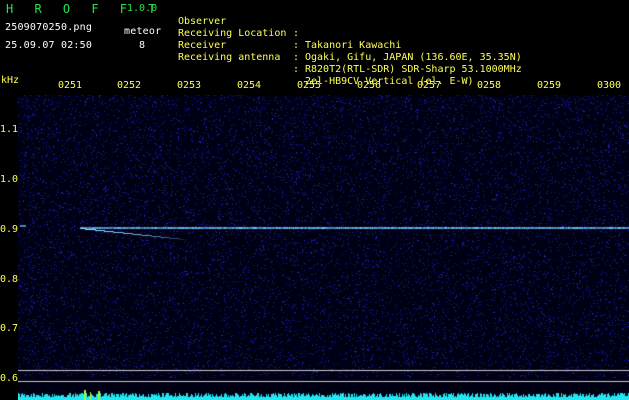  I want to click on capture-datetime: 25.09.07 02:50, so click(49, 45).